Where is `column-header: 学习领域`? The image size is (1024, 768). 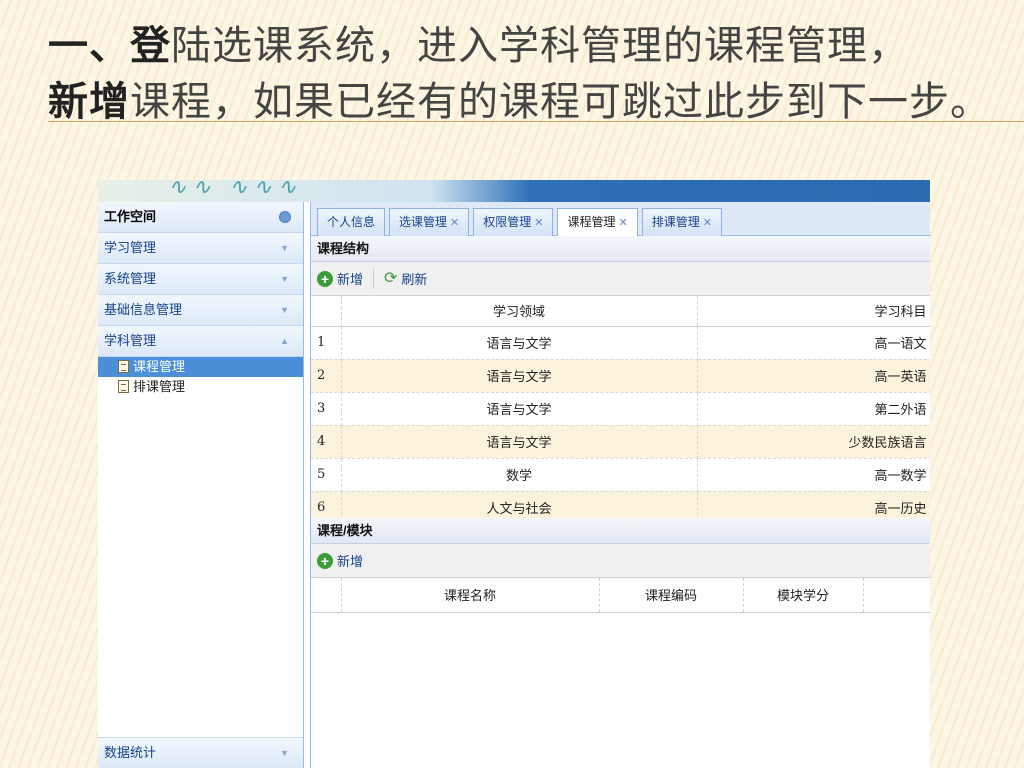 column-header: 学习领域 is located at coordinates (519, 311).